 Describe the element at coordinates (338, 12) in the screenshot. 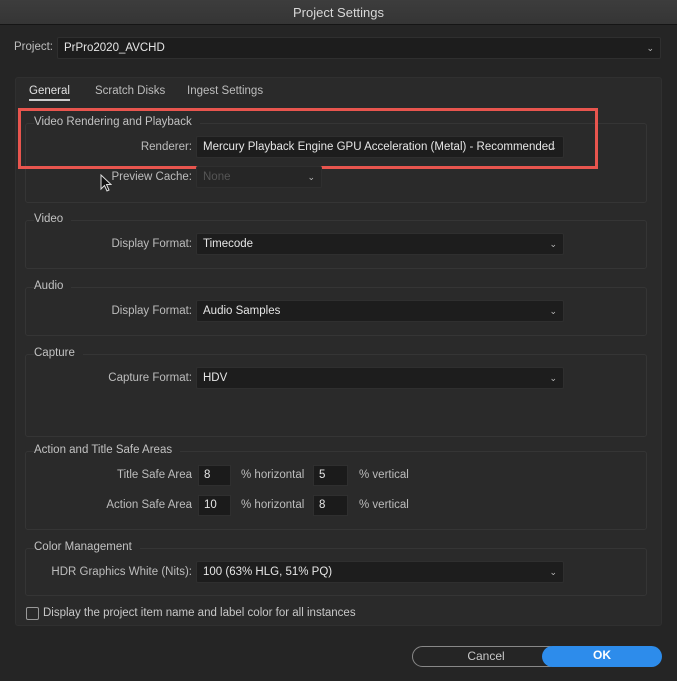

I see `title-bar: Project Settings` at that location.